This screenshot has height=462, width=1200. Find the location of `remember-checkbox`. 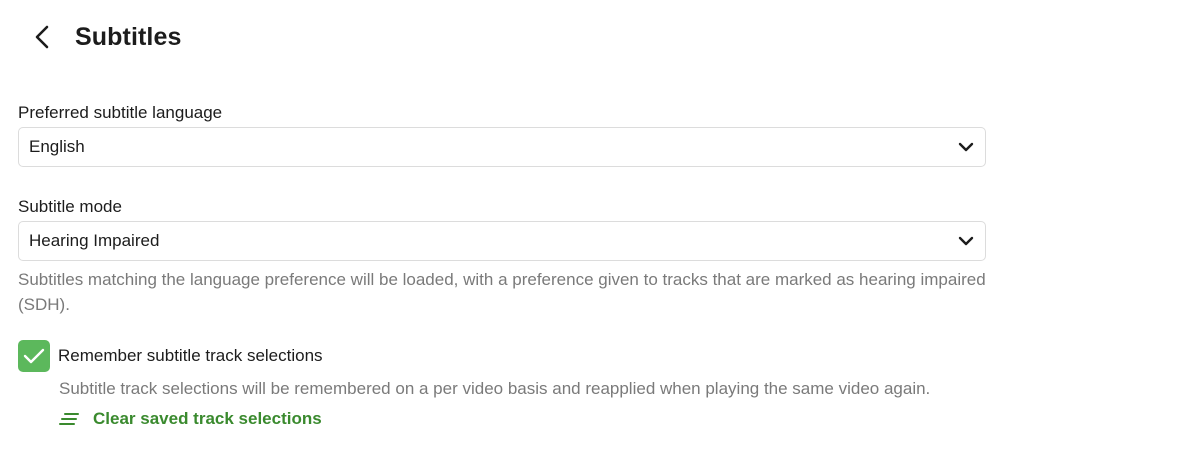

remember-checkbox is located at coordinates (34, 356).